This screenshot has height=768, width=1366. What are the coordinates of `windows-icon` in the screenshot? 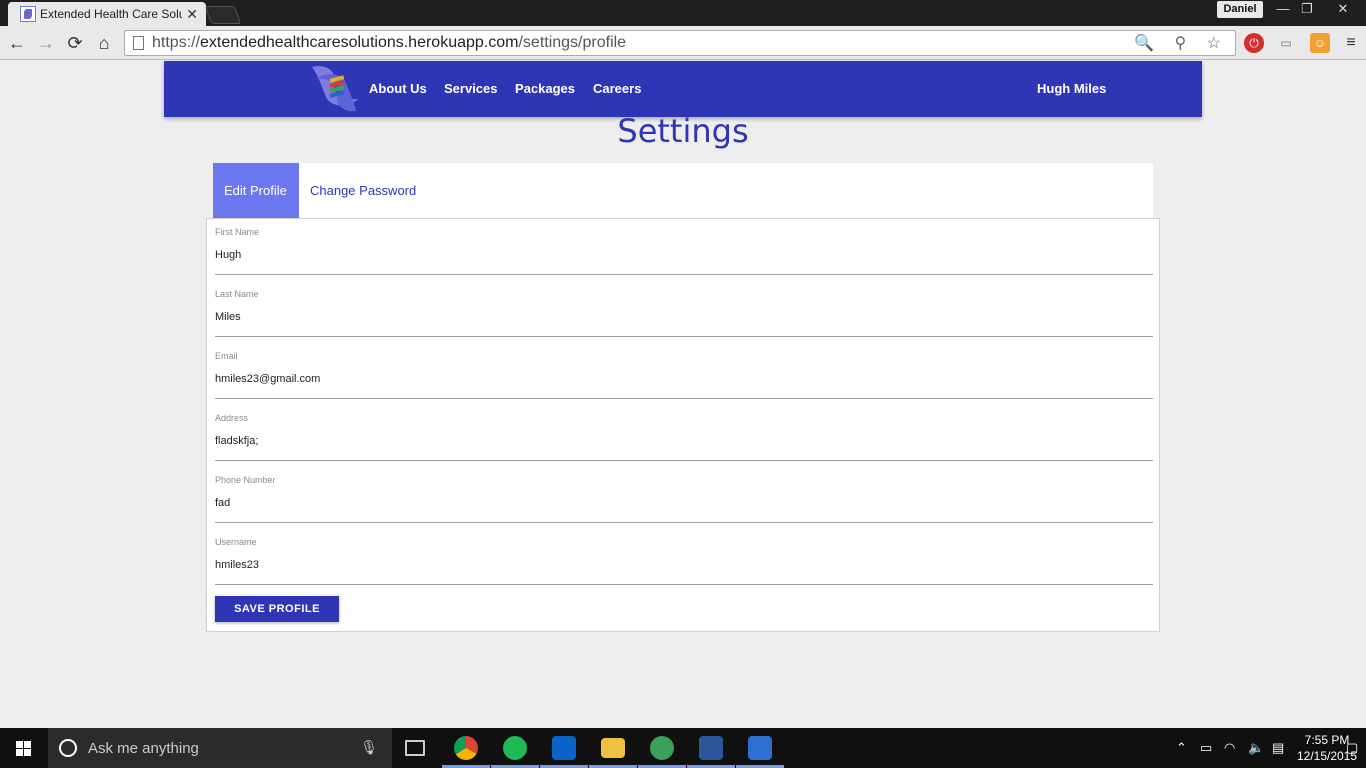 It's located at (23, 748).